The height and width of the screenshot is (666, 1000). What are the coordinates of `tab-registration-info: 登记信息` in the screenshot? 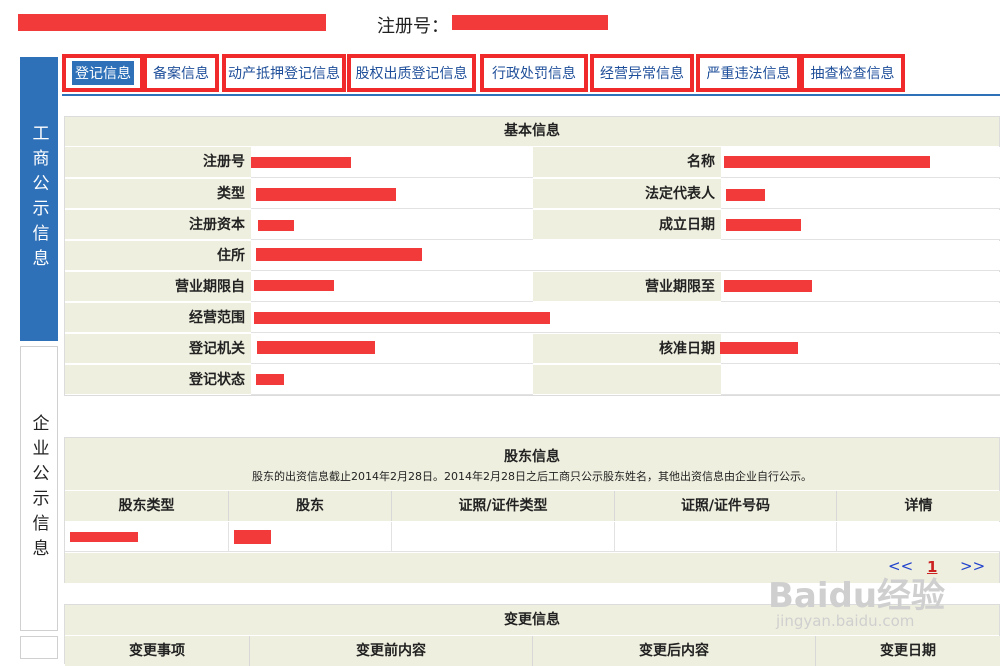 It's located at (103, 73).